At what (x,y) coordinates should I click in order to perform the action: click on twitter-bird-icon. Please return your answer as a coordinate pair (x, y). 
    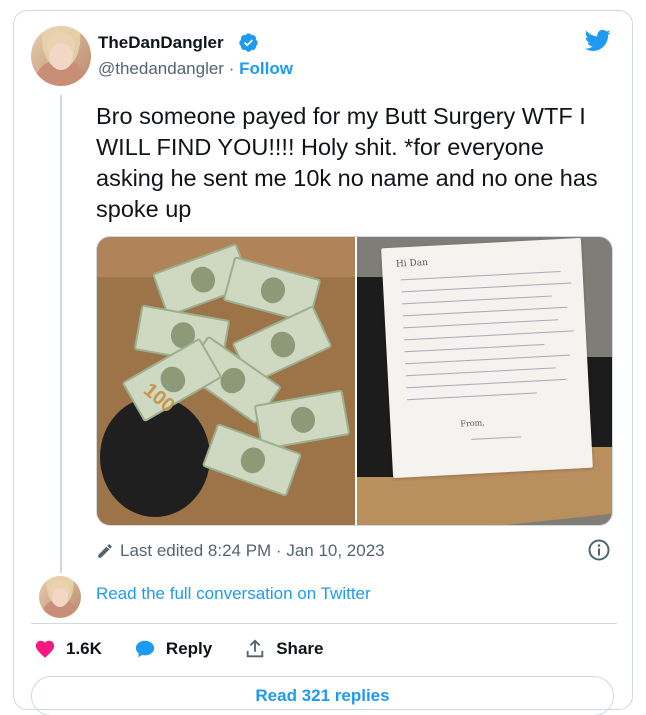
    Looking at the image, I should click on (598, 40).